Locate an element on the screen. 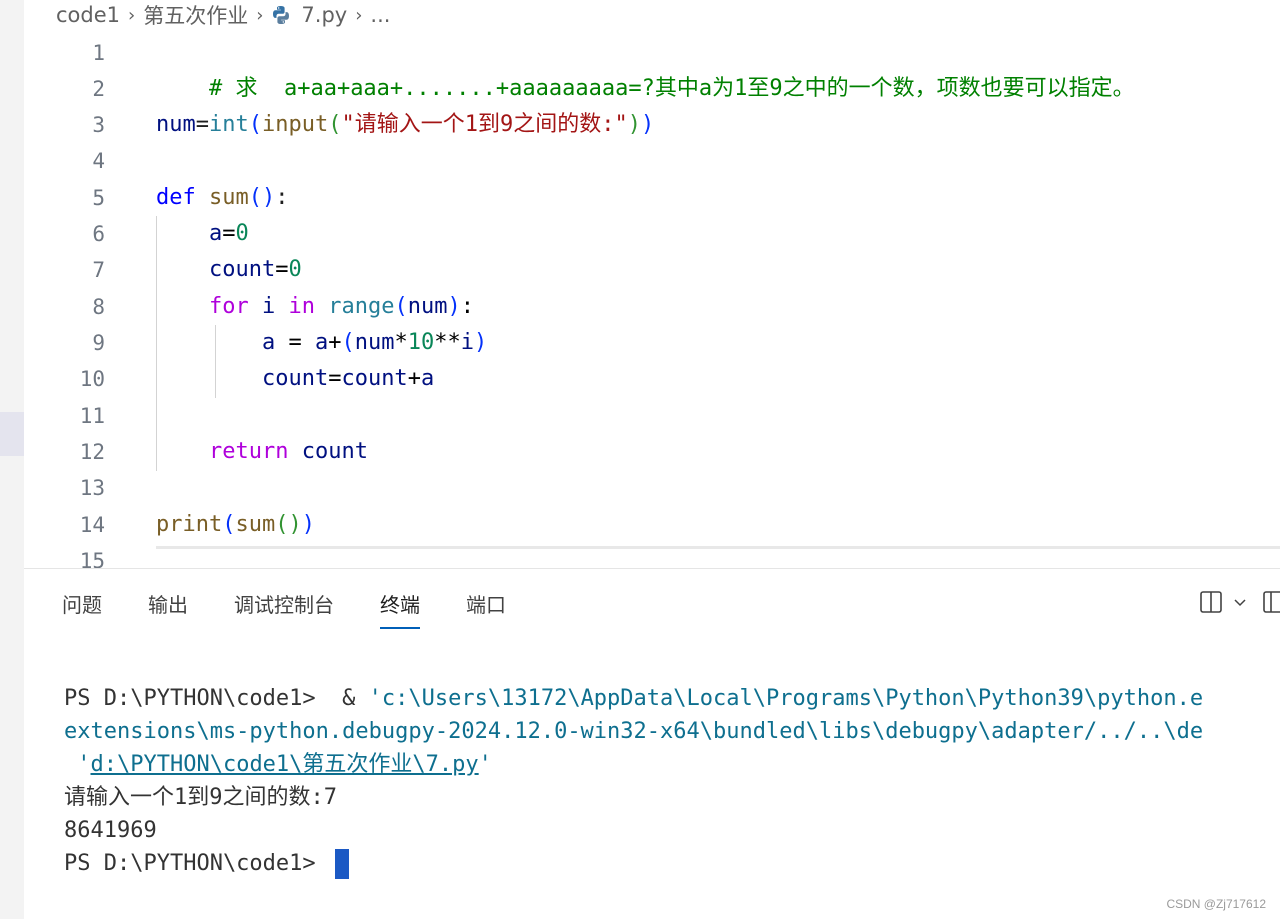  panel-layout-button is located at coordinates (1266, 604).